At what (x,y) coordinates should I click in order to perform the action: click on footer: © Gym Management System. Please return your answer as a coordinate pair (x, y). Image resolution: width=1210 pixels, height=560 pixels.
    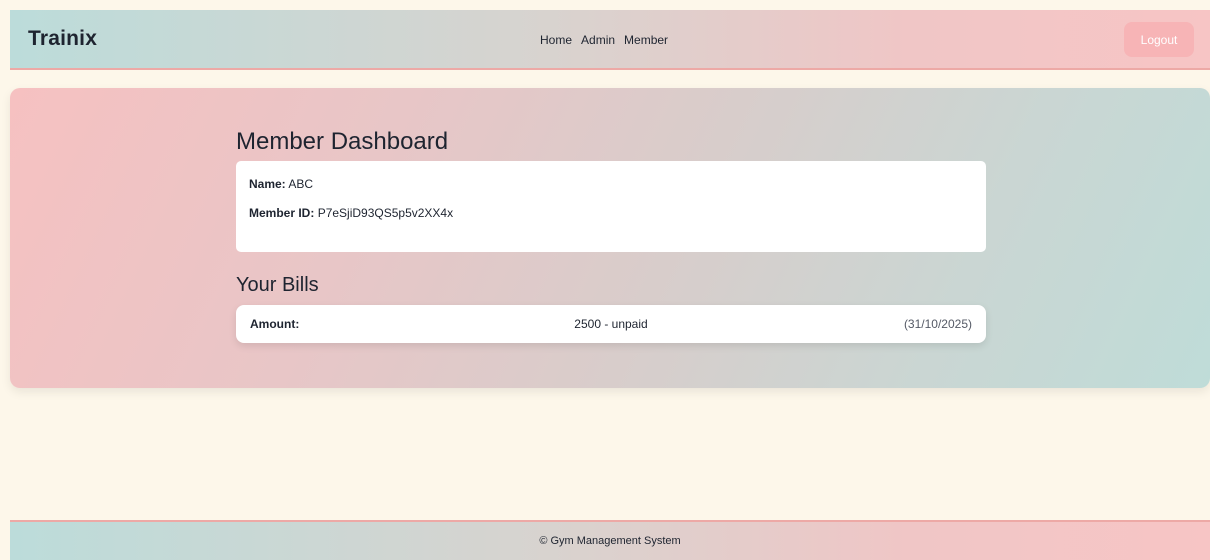
    Looking at the image, I should click on (610, 540).